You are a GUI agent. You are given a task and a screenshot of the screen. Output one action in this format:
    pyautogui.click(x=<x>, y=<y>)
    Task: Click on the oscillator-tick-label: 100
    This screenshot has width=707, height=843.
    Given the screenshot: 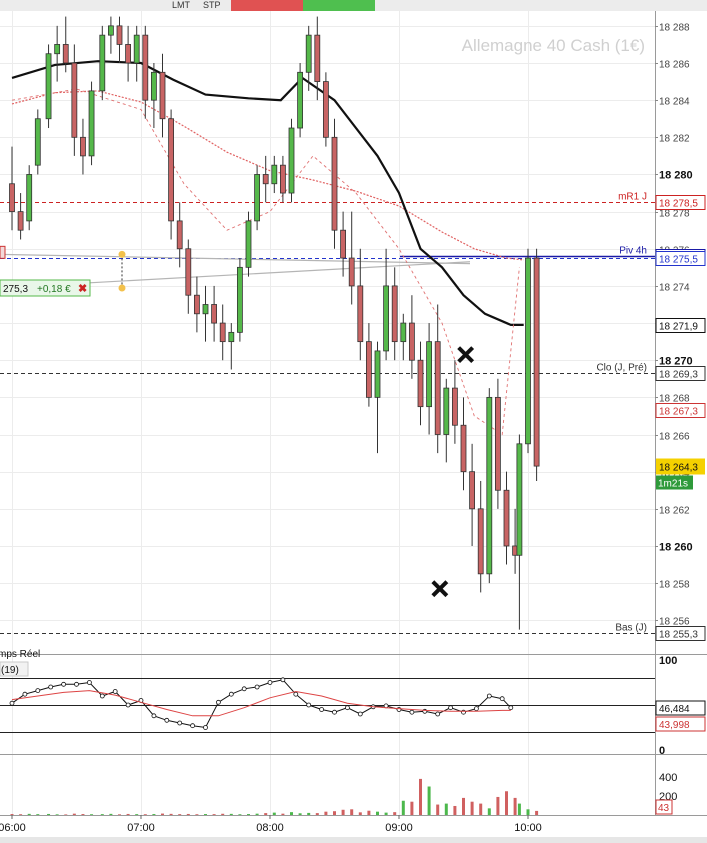 What is the action you would take?
    pyautogui.click(x=668, y=661)
    